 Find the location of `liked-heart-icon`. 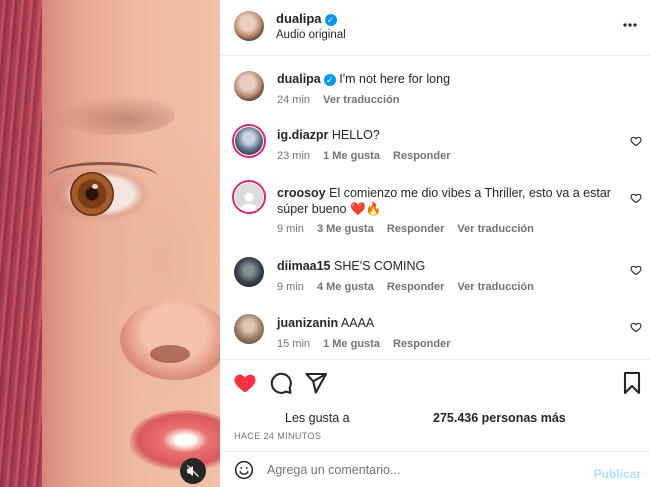

liked-heart-icon is located at coordinates (245, 383).